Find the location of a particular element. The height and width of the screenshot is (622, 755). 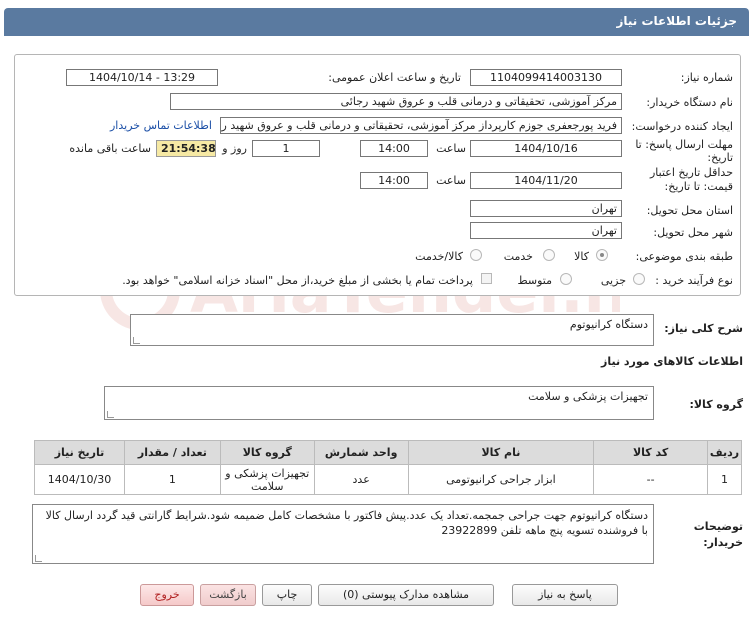

category-option-goods-service: کالا/خدمت is located at coordinates (439, 256).